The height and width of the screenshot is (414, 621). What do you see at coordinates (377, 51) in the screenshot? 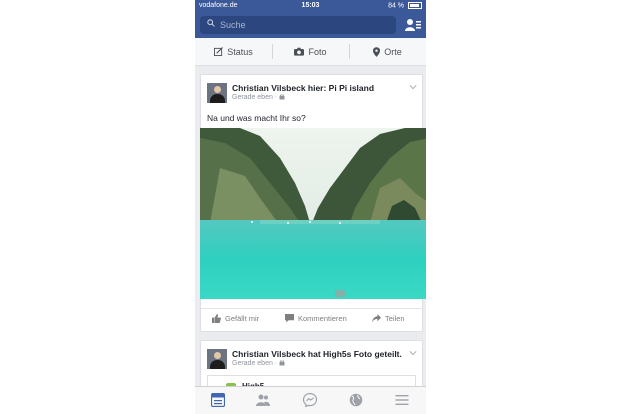
I see `location-pin-icon` at bounding box center [377, 51].